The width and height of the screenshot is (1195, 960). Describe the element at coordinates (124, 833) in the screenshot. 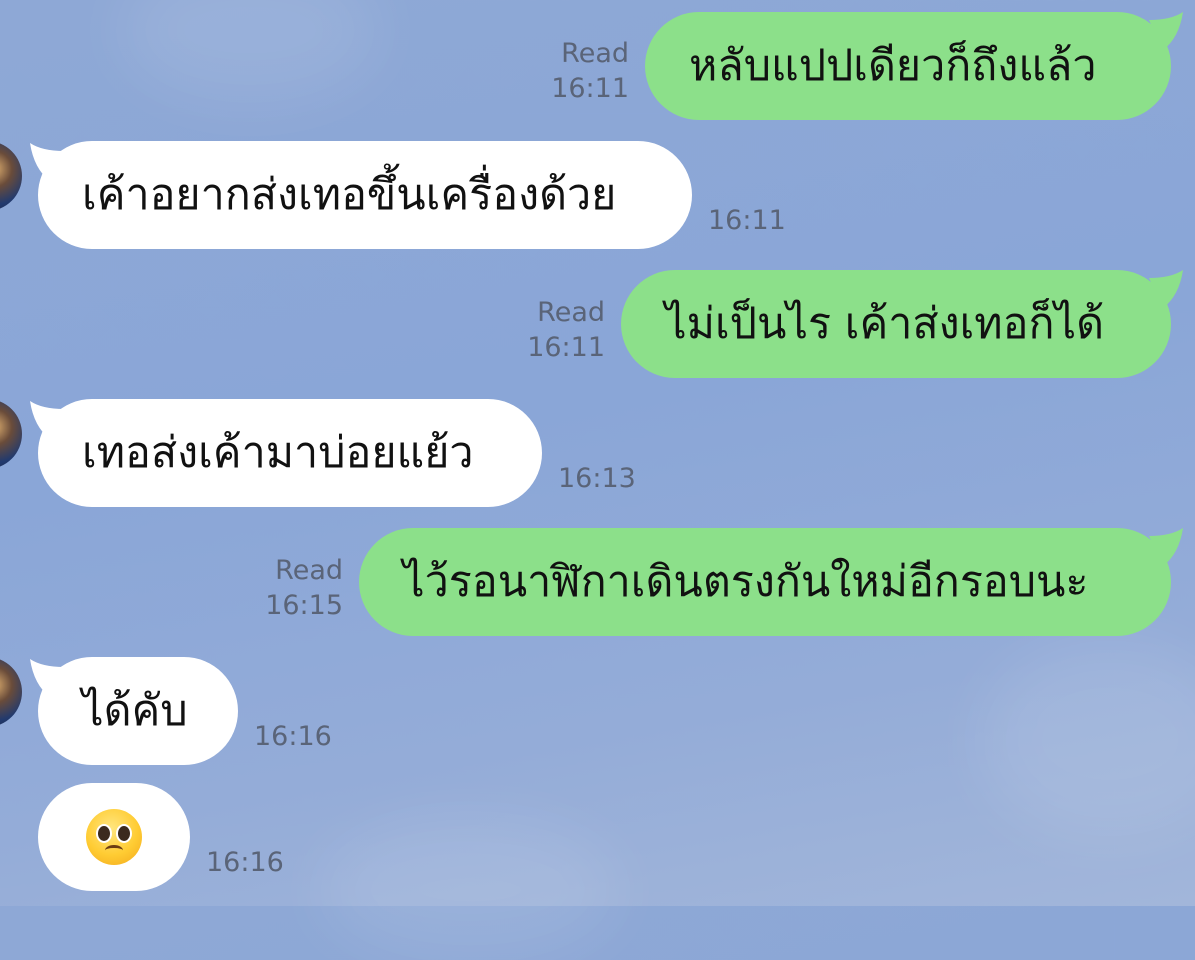

I see `emoji-eye-right` at that location.